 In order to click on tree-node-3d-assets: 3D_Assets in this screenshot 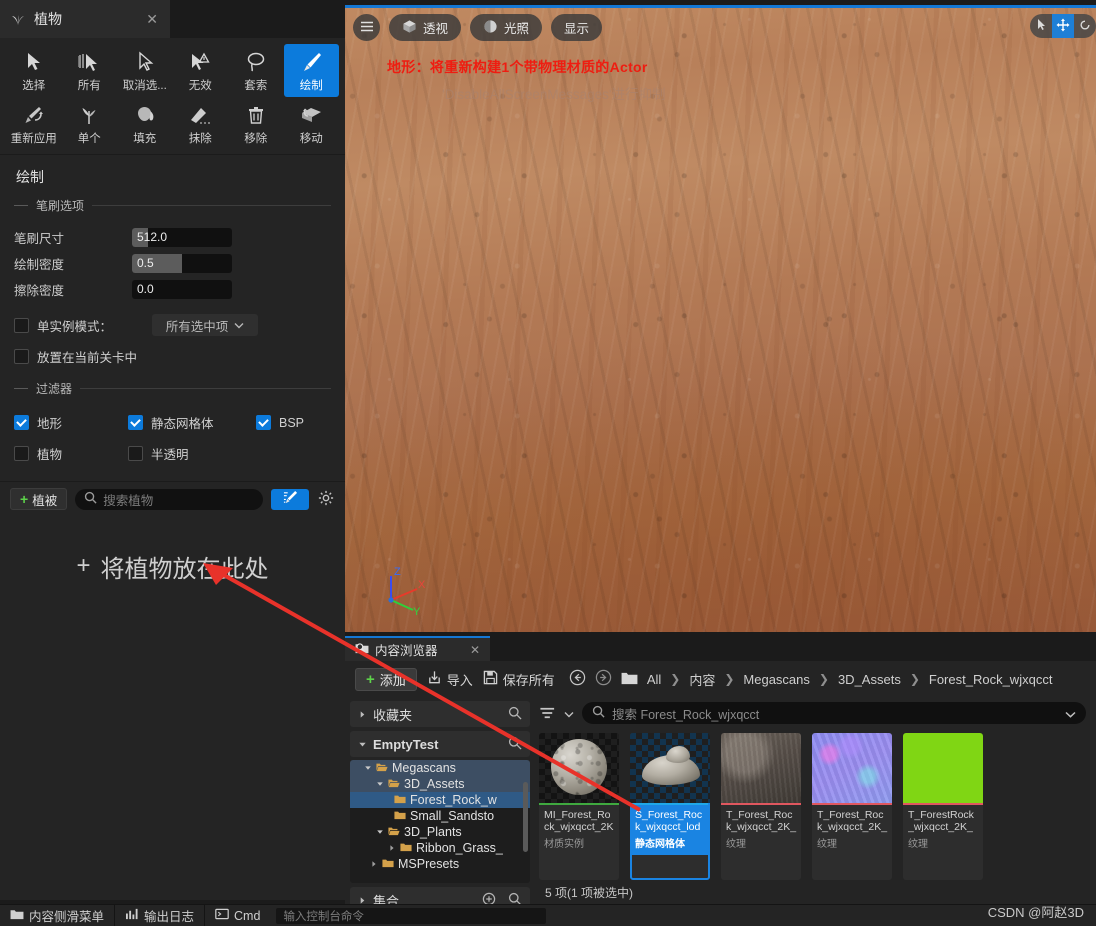, I will do `click(440, 784)`.